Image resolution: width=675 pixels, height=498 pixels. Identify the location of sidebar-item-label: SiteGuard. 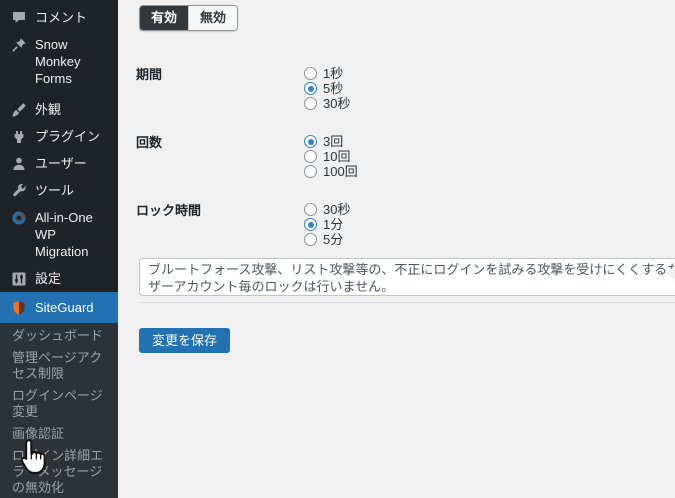
(64, 307).